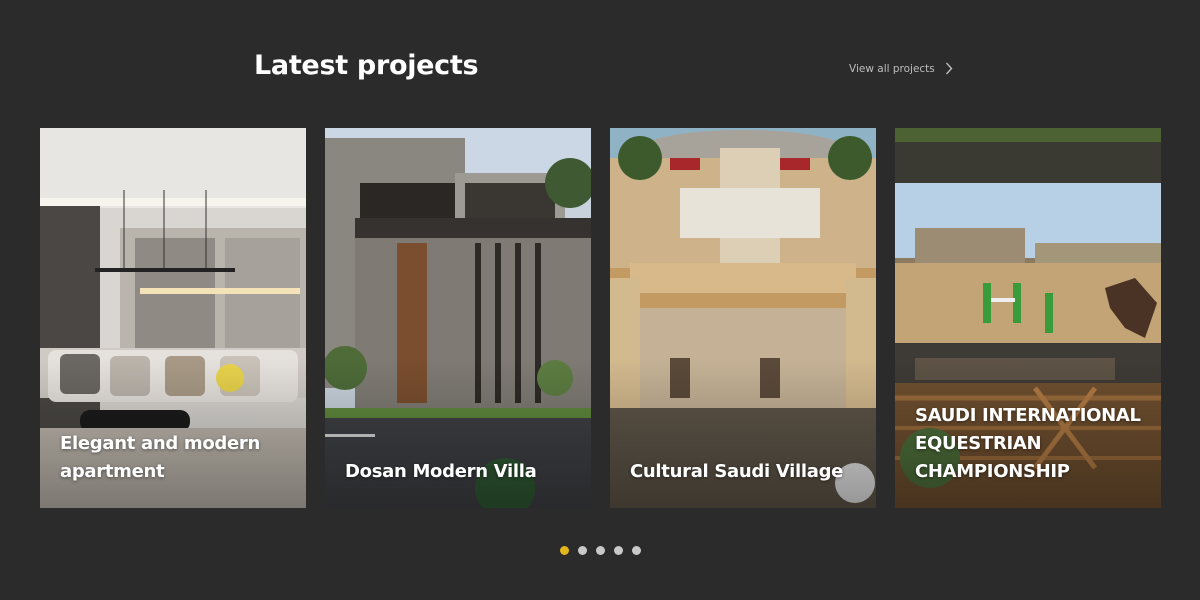  I want to click on project-title: Cultural Saudi Village, so click(737, 471).